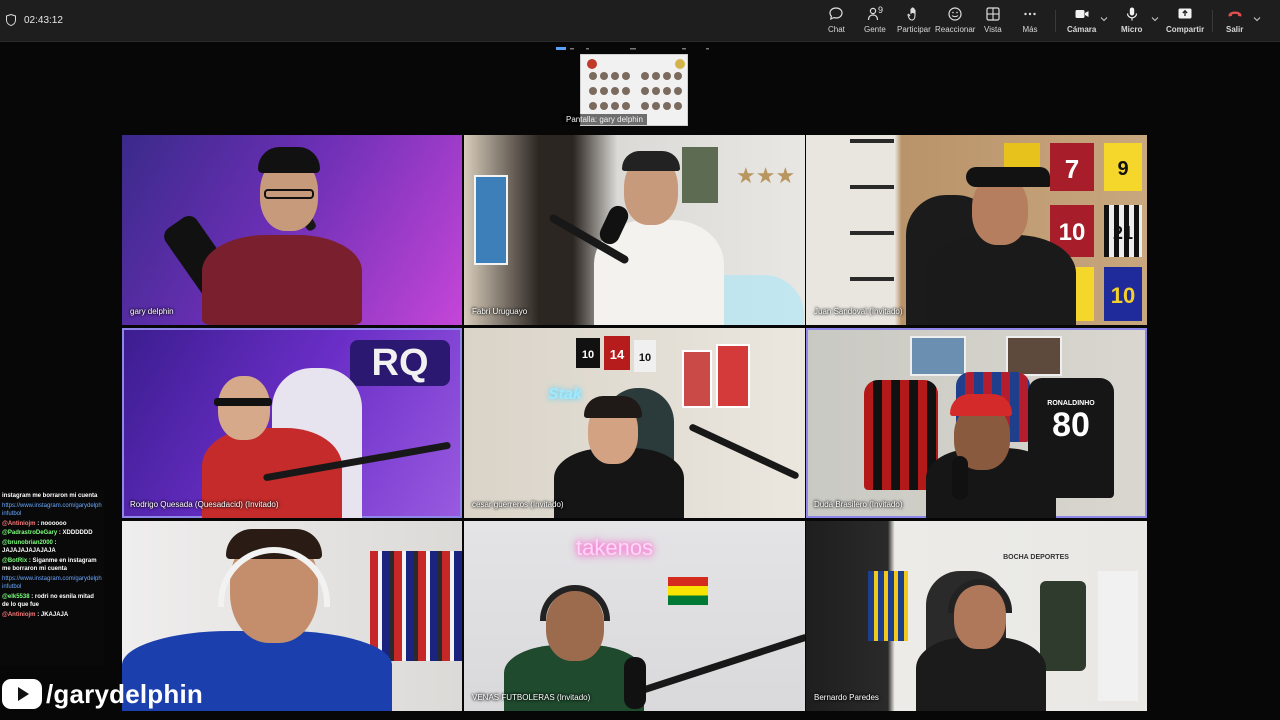 The image size is (1280, 720). Describe the element at coordinates (289, 194) in the screenshot. I see `glasses` at that location.